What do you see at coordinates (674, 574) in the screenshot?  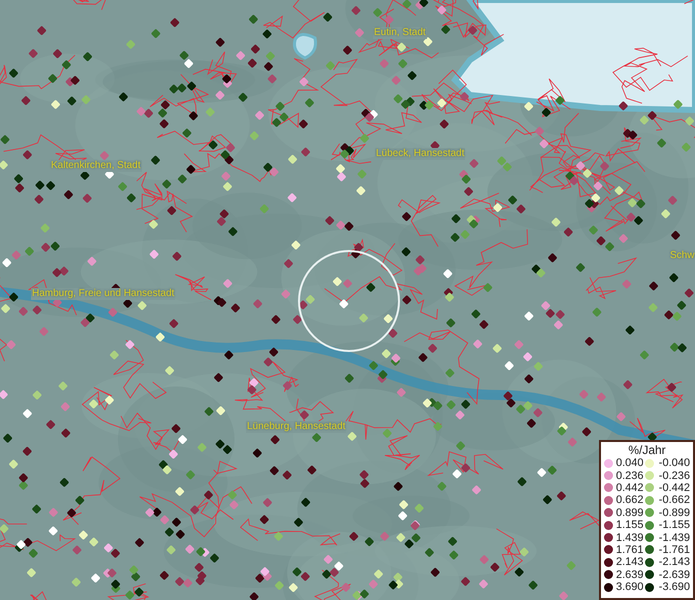 I see `legend-value: -2.639` at bounding box center [674, 574].